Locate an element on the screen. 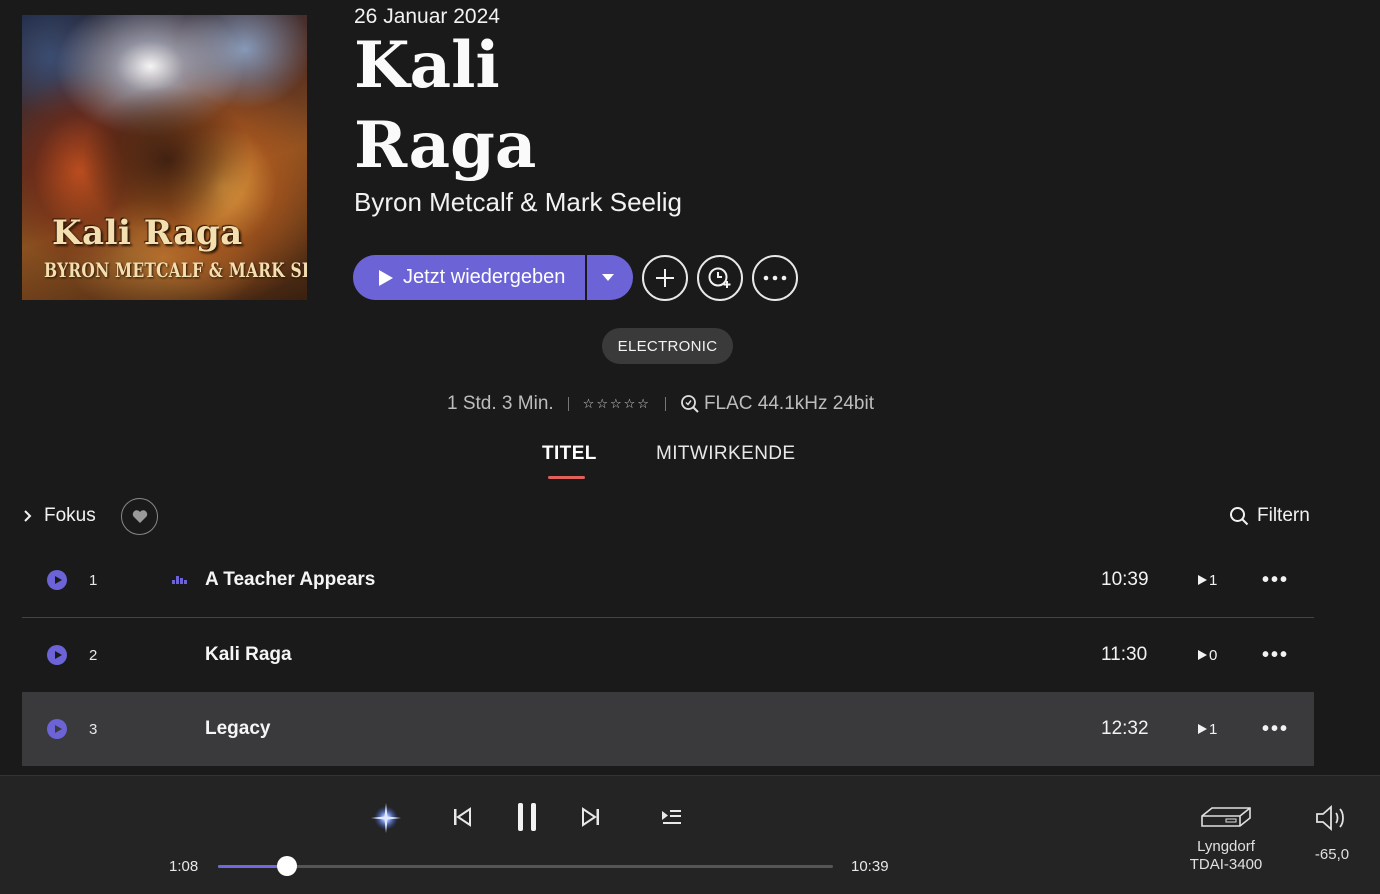  radio-spark-button is located at coordinates (386, 818).